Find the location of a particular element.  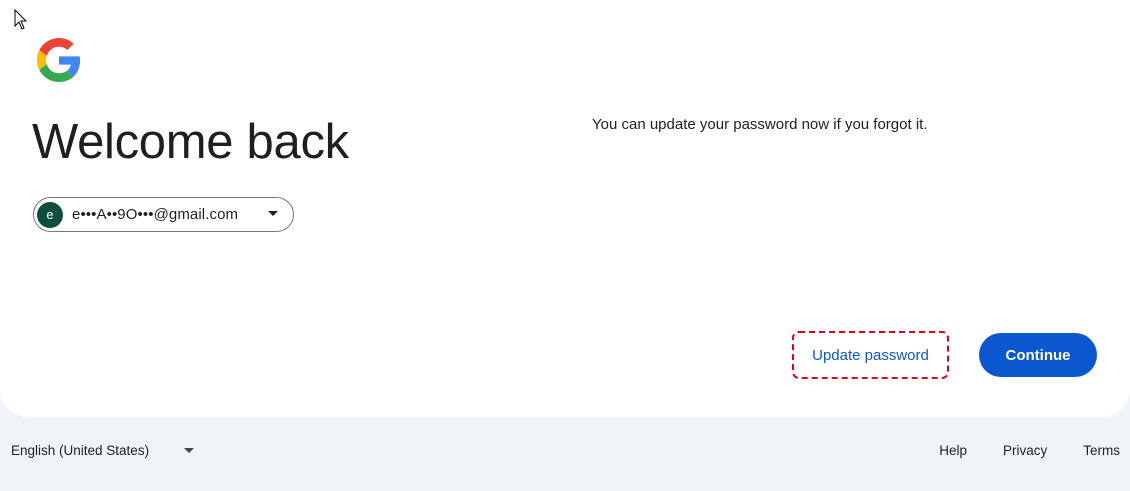

footer-link-terms: Terms is located at coordinates (1101, 450).